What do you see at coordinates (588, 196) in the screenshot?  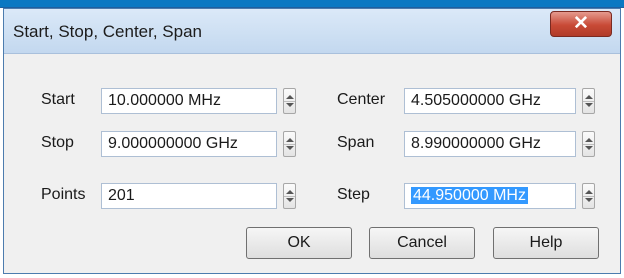 I see `step-spinner` at bounding box center [588, 196].